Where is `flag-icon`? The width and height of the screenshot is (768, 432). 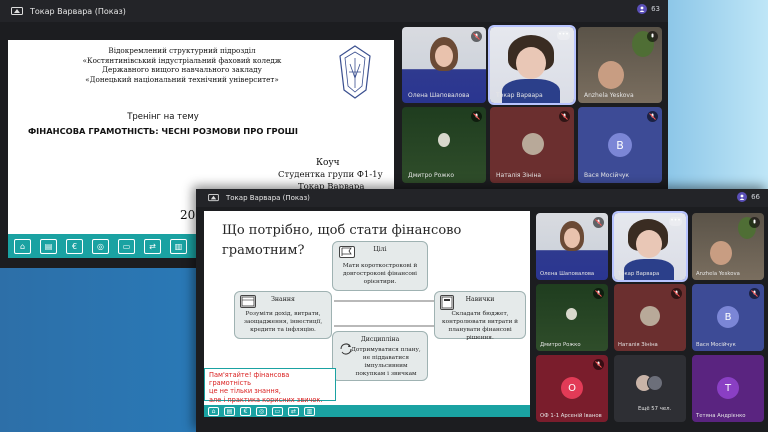
flag-icon is located at coordinates (347, 252).